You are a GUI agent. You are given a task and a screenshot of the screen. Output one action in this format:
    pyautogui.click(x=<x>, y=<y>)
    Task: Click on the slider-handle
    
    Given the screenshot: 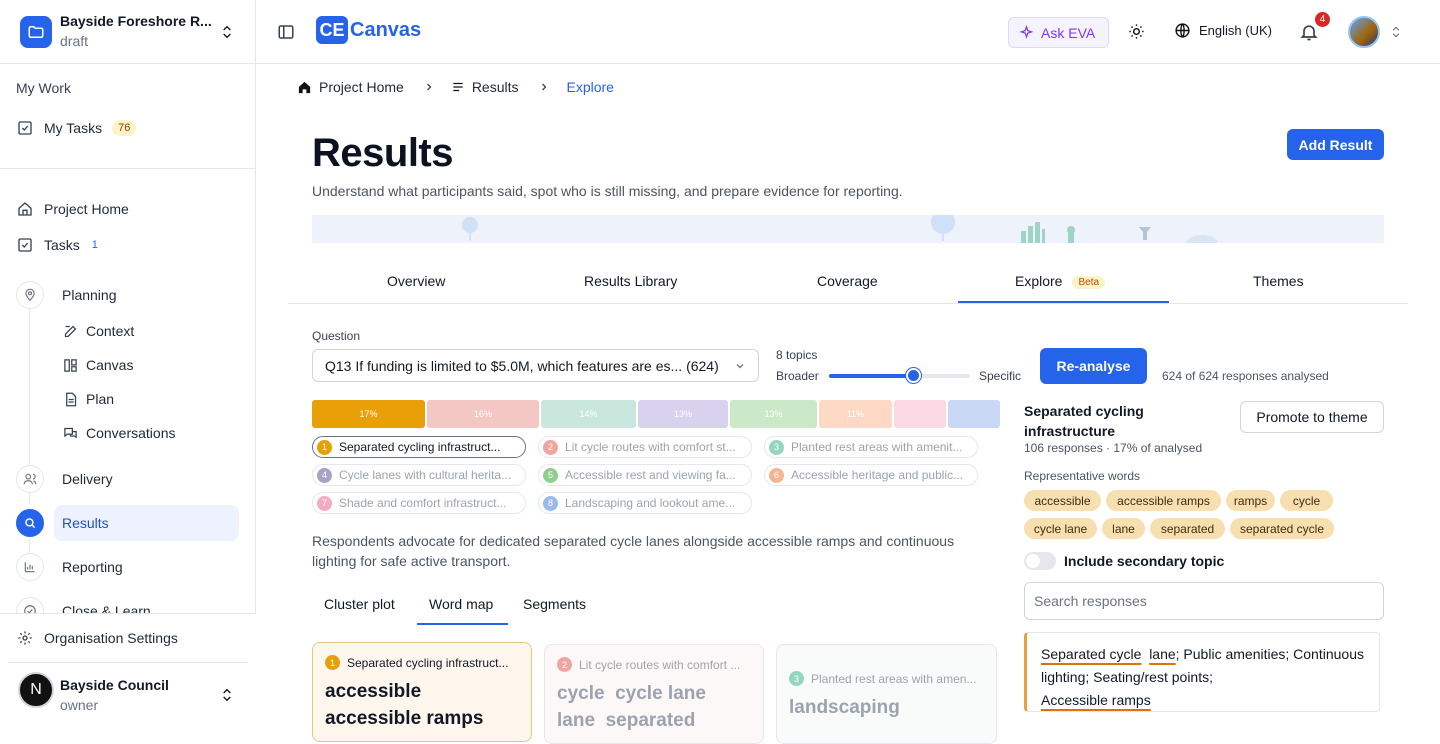 What is the action you would take?
    pyautogui.click(x=913, y=375)
    